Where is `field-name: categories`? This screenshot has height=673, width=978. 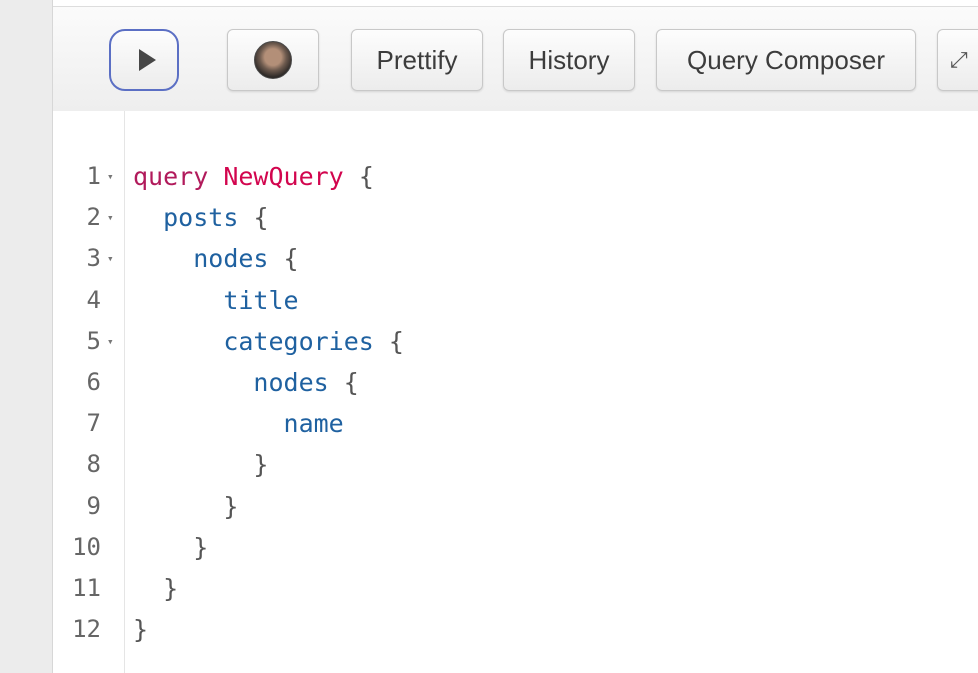 field-name: categories is located at coordinates (298, 341).